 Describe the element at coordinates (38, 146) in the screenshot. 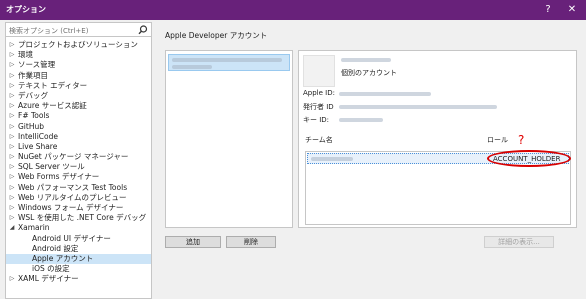

I see `tree-item-label: Live Share` at that location.